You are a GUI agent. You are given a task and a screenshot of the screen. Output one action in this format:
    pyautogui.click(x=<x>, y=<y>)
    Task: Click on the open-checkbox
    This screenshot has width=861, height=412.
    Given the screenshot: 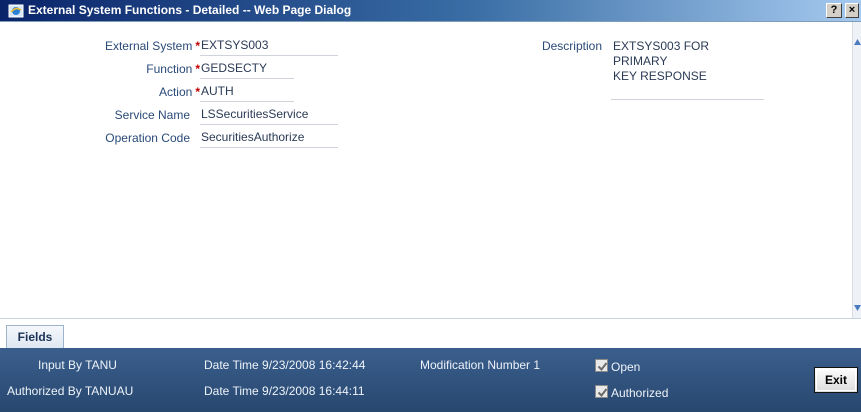 What is the action you would take?
    pyautogui.click(x=601, y=365)
    